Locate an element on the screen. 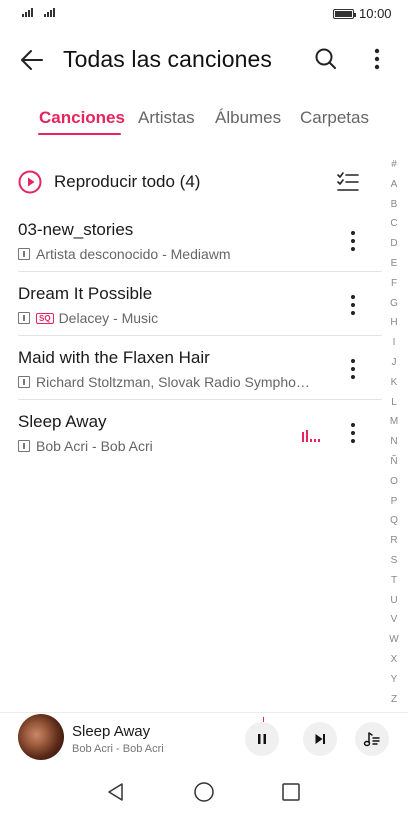 Image resolution: width=408 pixels, height=816 pixels. page-title: Todas las canciones is located at coordinates (168, 59).